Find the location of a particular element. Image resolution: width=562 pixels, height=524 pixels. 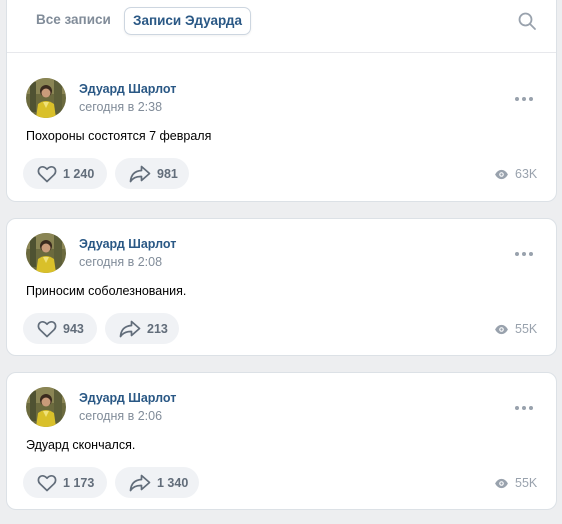

post-text: Эдуард скончался. is located at coordinates (81, 445).